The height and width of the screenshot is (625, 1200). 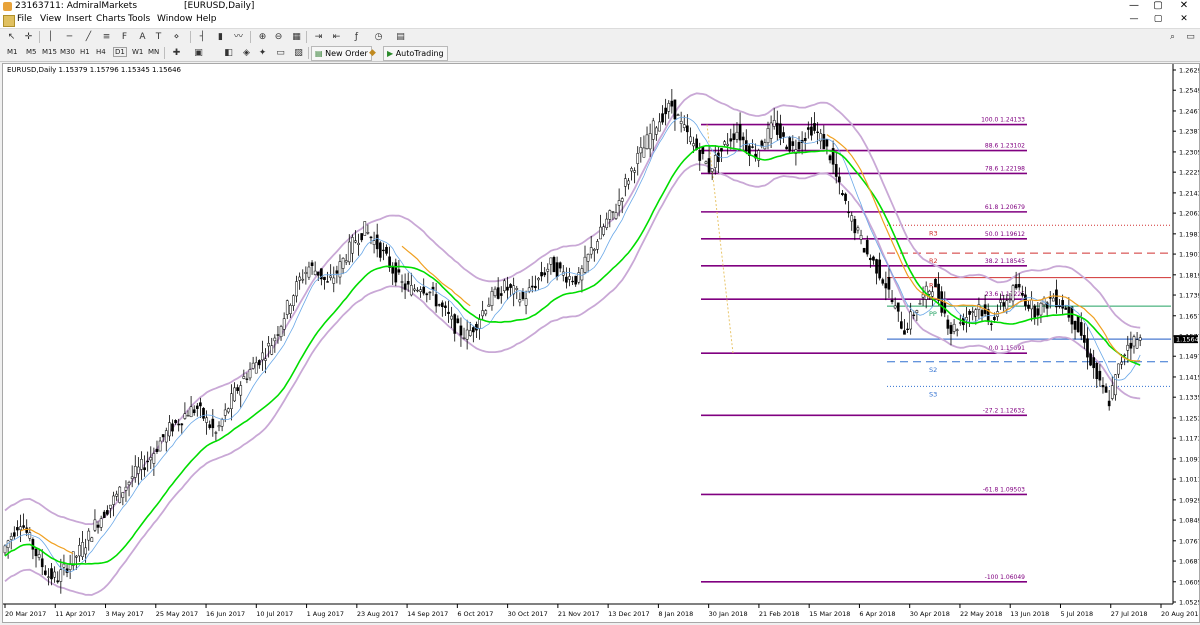 I want to click on fib-level-label: 88.6 1.23102, so click(x=1005, y=146).